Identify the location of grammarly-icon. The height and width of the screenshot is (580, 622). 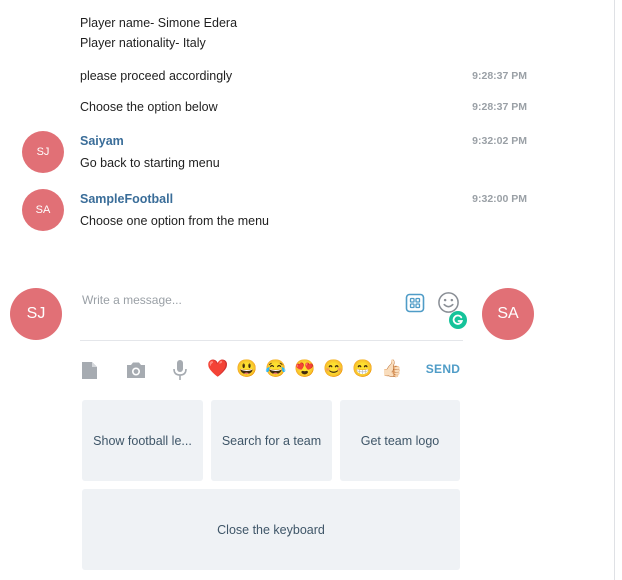
(458, 320).